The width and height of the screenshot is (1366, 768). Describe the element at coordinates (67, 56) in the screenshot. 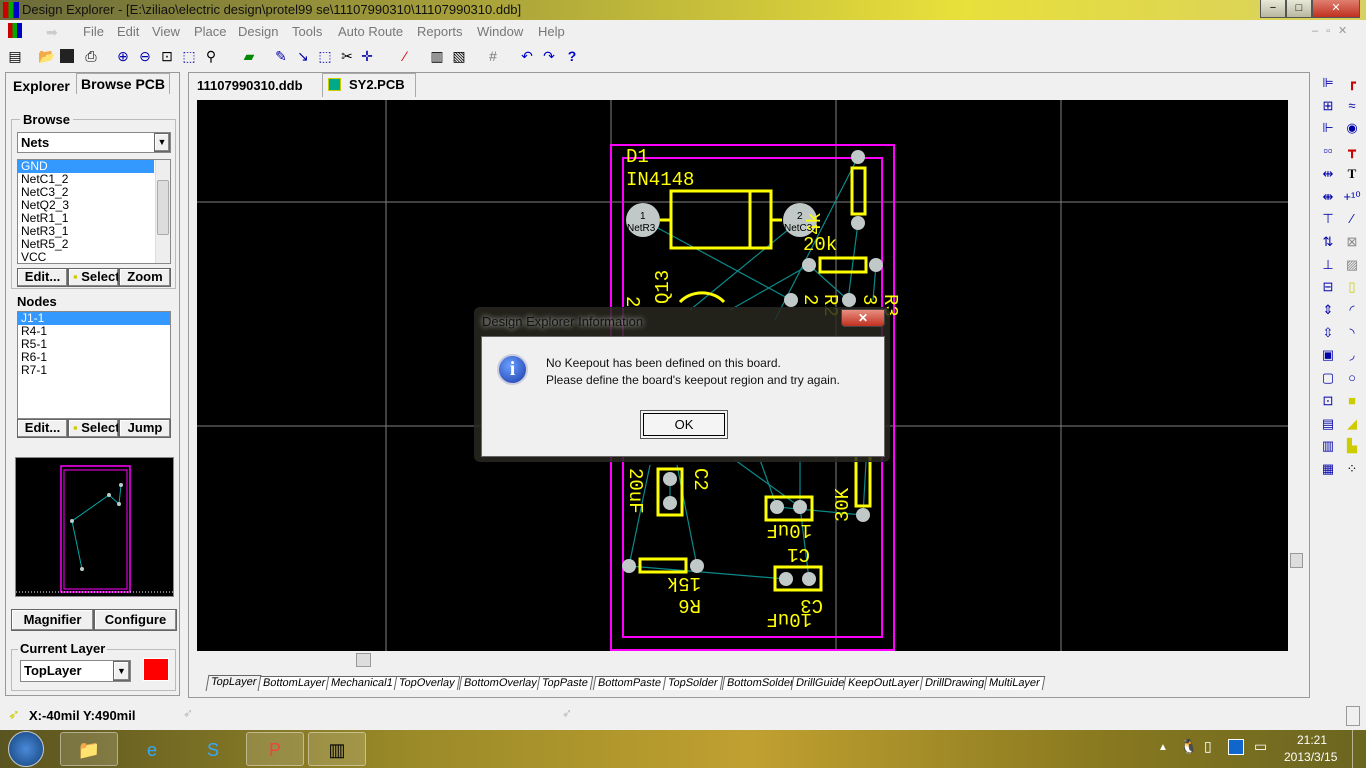

I see `save-icon` at that location.